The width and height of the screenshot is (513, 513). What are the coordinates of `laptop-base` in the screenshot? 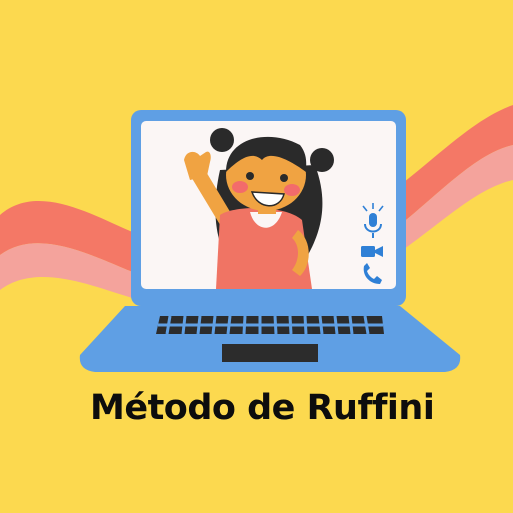 It's located at (270, 339).